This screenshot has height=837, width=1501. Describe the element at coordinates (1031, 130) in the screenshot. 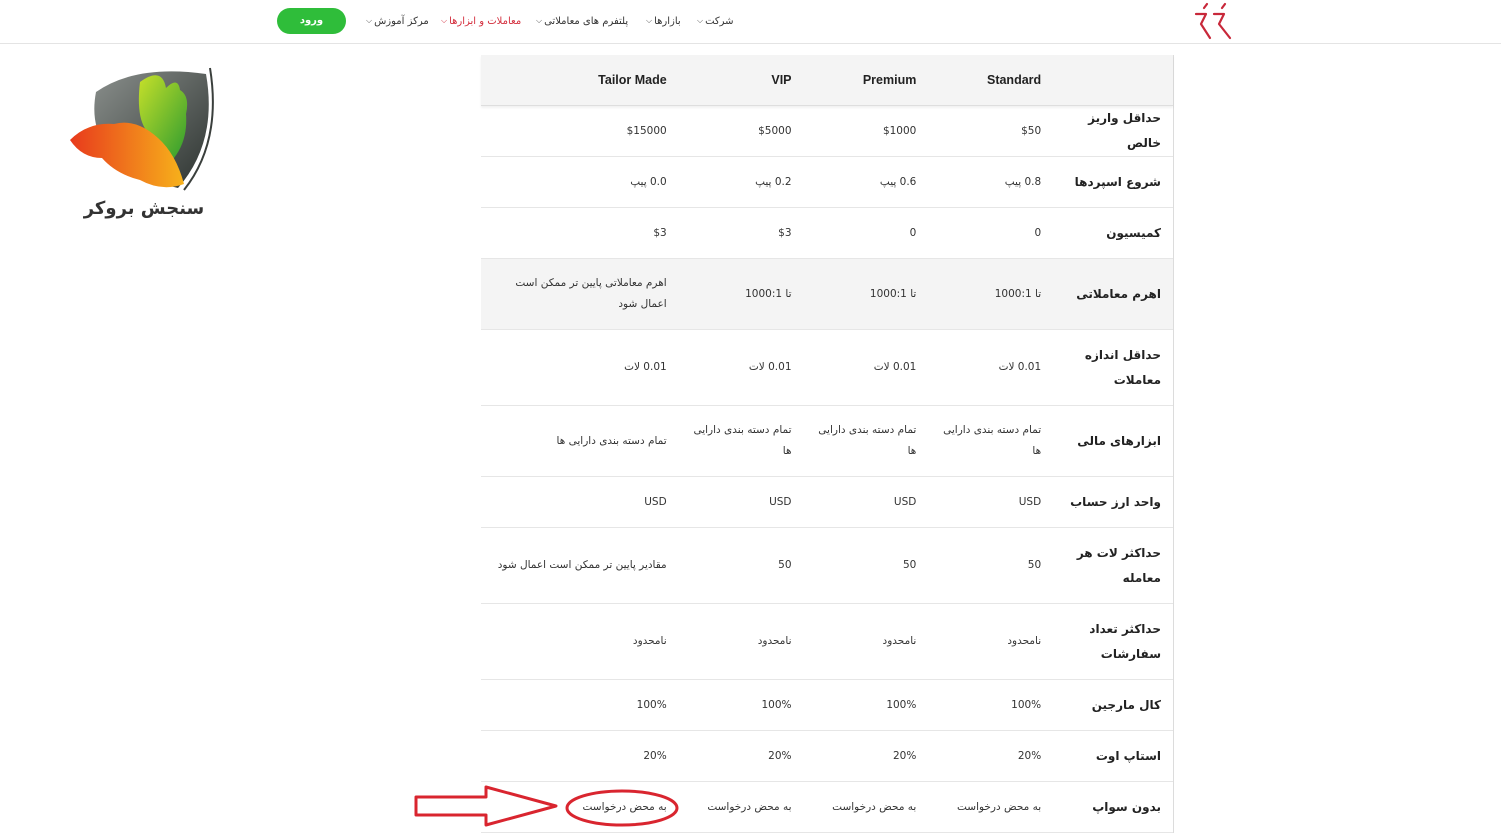

I see `cell-standard: $50` at that location.